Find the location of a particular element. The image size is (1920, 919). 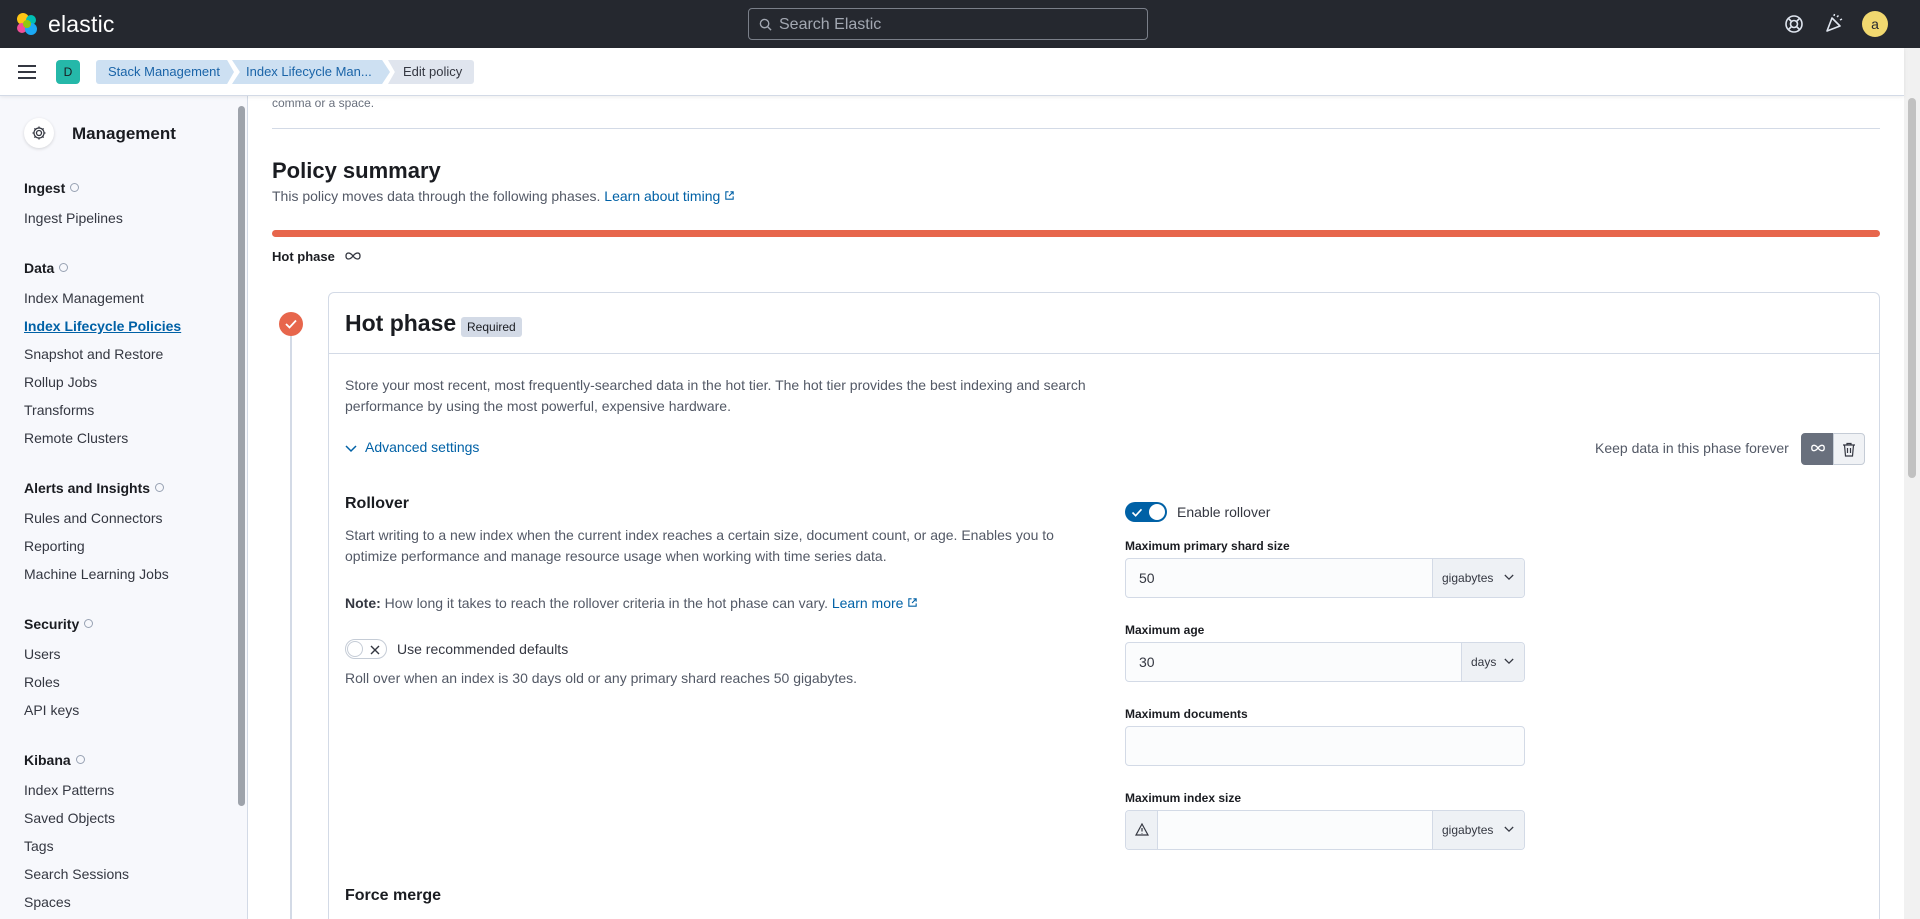

max-age-field: 30 days is located at coordinates (1325, 662).